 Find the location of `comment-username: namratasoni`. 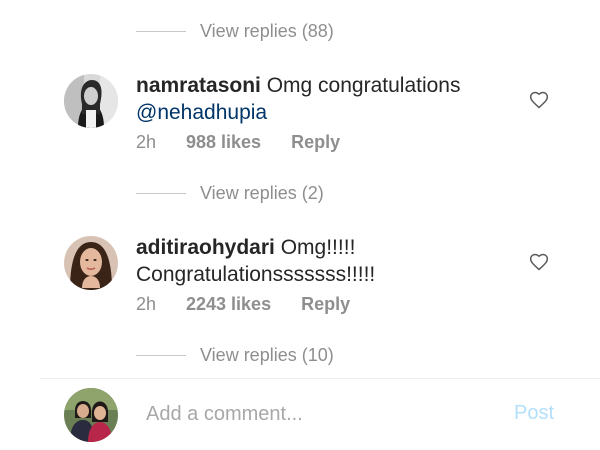

comment-username: namratasoni is located at coordinates (198, 85).